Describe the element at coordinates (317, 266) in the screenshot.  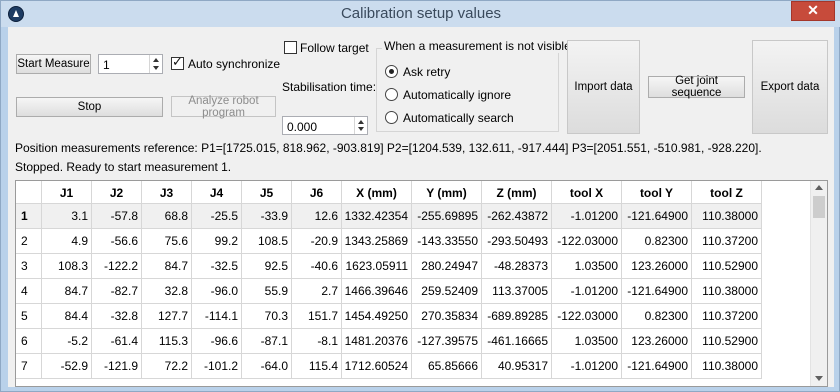
I see `table-cell: -40.6` at that location.